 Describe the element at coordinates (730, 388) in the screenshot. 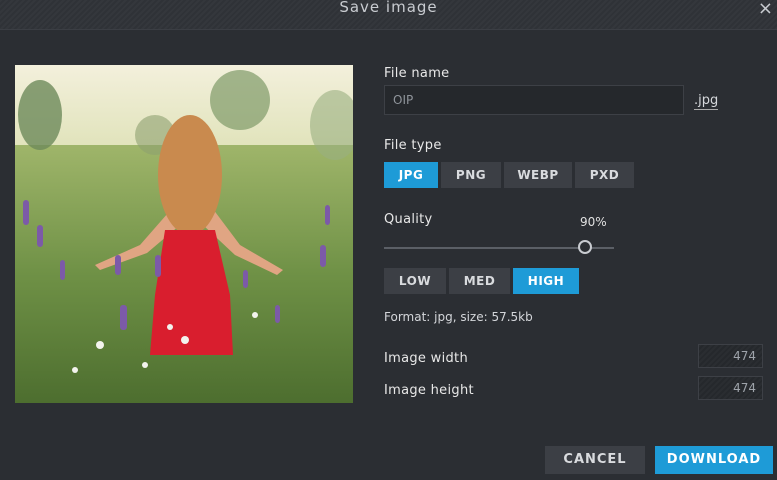

I see `image-height-input` at that location.